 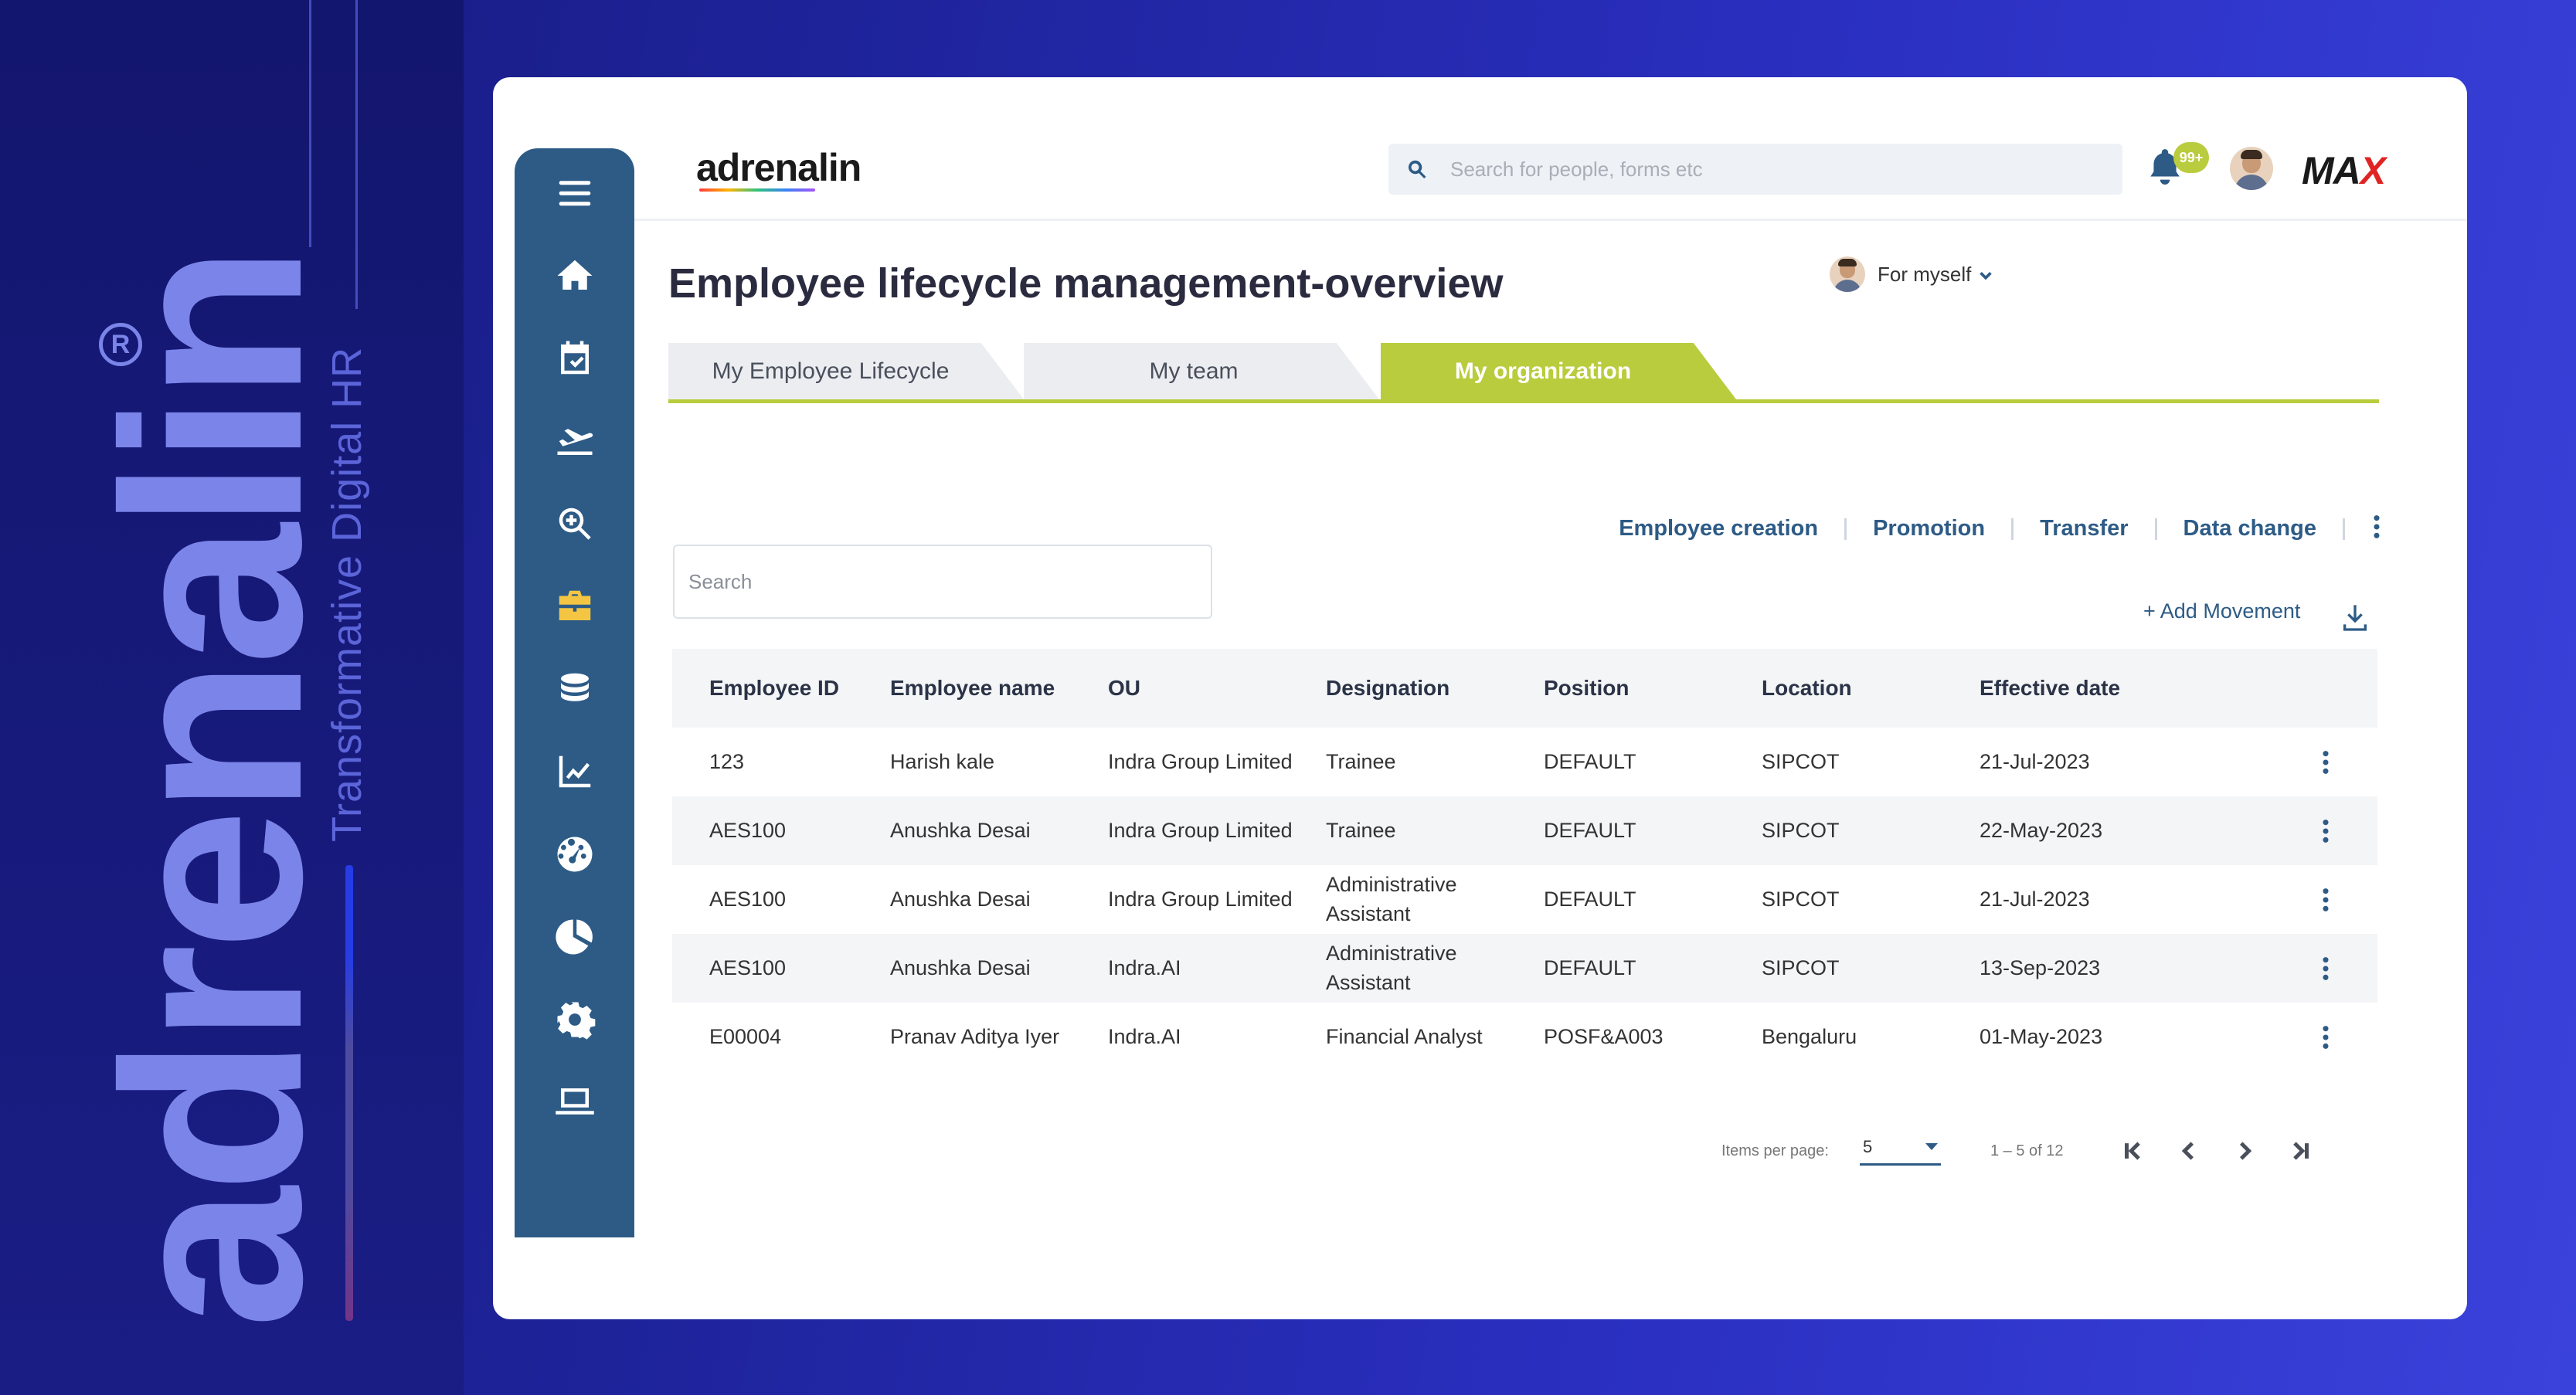 What do you see at coordinates (2300, 1150) in the screenshot?
I see `last-page-button` at bounding box center [2300, 1150].